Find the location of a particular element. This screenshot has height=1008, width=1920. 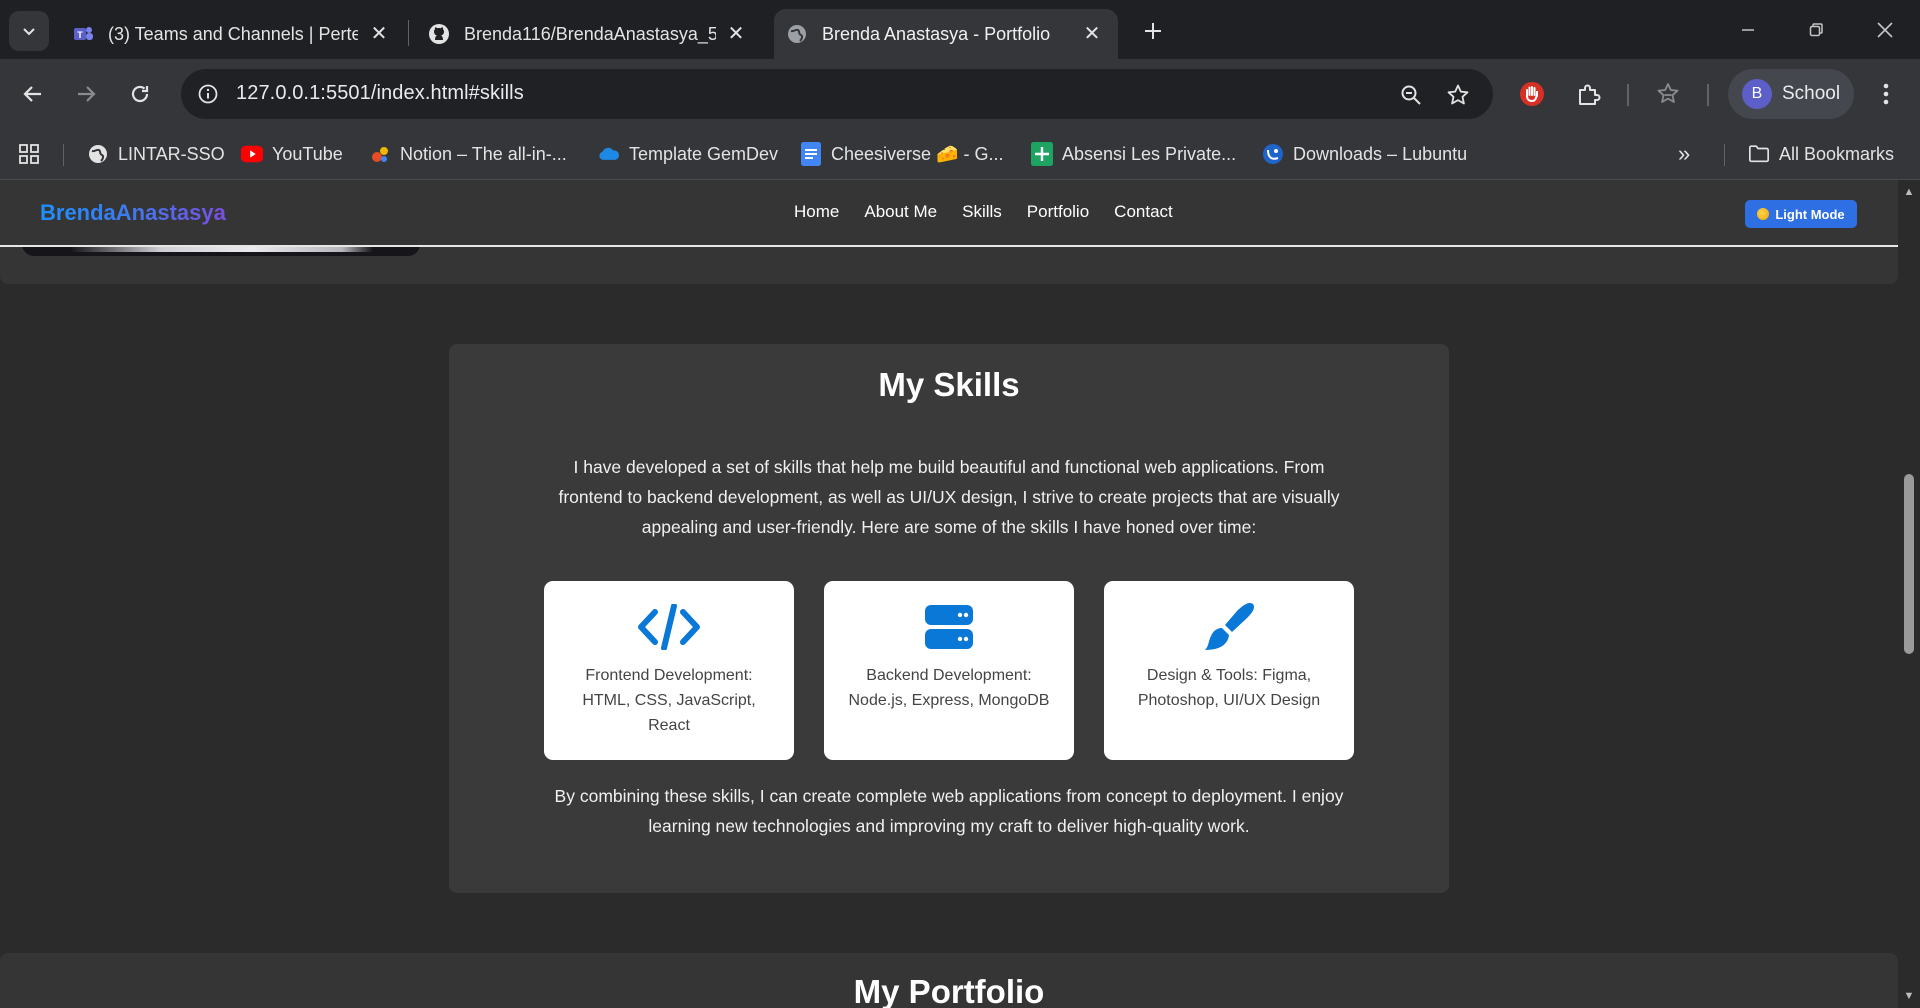

more-vertical-icon is located at coordinates (1886, 94).